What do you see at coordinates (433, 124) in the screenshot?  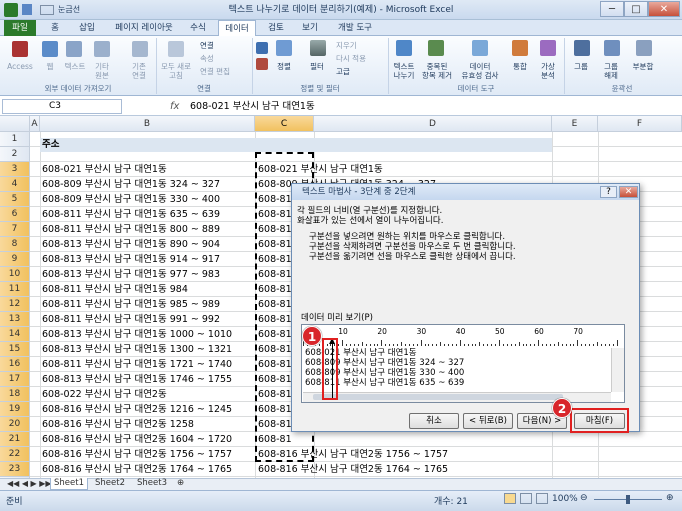 I see `column-header-d: D` at bounding box center [433, 124].